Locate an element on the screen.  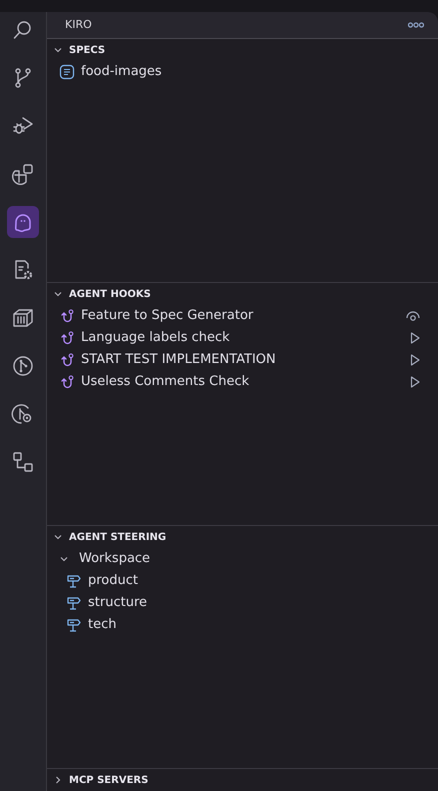
item-label: START TEST IMPLEMENTATION is located at coordinates (179, 360).